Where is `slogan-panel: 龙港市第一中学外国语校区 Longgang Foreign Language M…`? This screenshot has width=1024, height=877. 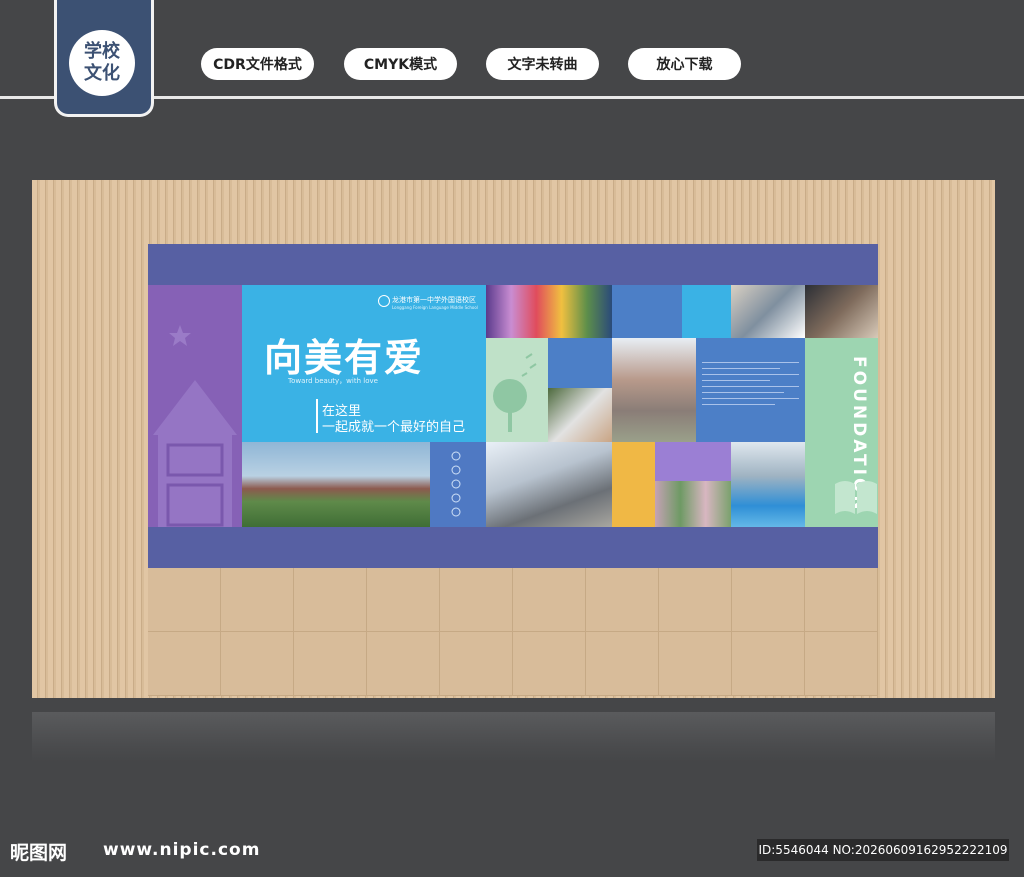 slogan-panel: 龙港市第一中学外国语校区 Longgang Foreign Language M… is located at coordinates (364, 363).